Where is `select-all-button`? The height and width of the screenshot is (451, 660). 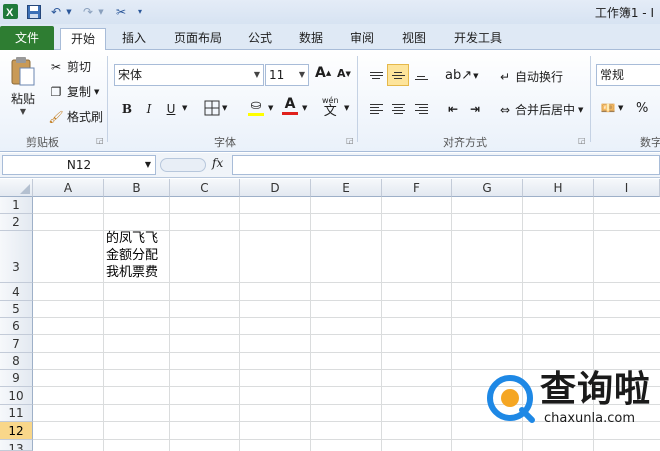 select-all-button is located at coordinates (16, 188).